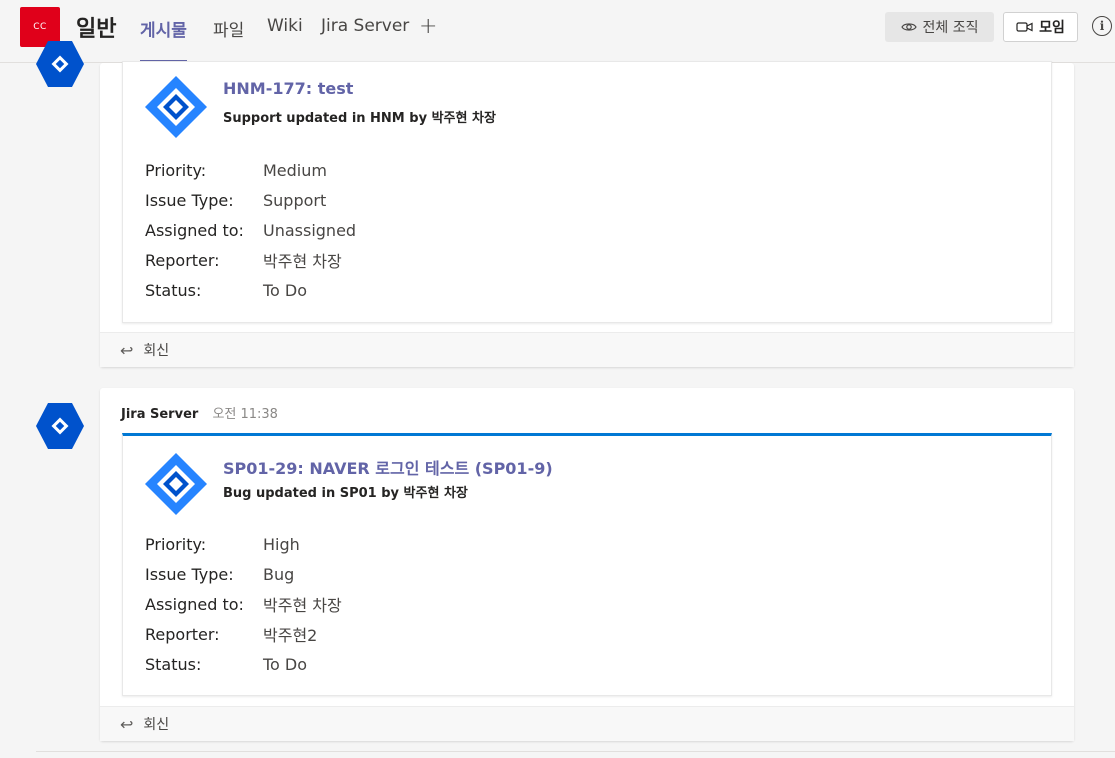 The image size is (1115, 758). Describe the element at coordinates (285, 39) in the screenshot. I see `tab-wiki: Wiki` at that location.